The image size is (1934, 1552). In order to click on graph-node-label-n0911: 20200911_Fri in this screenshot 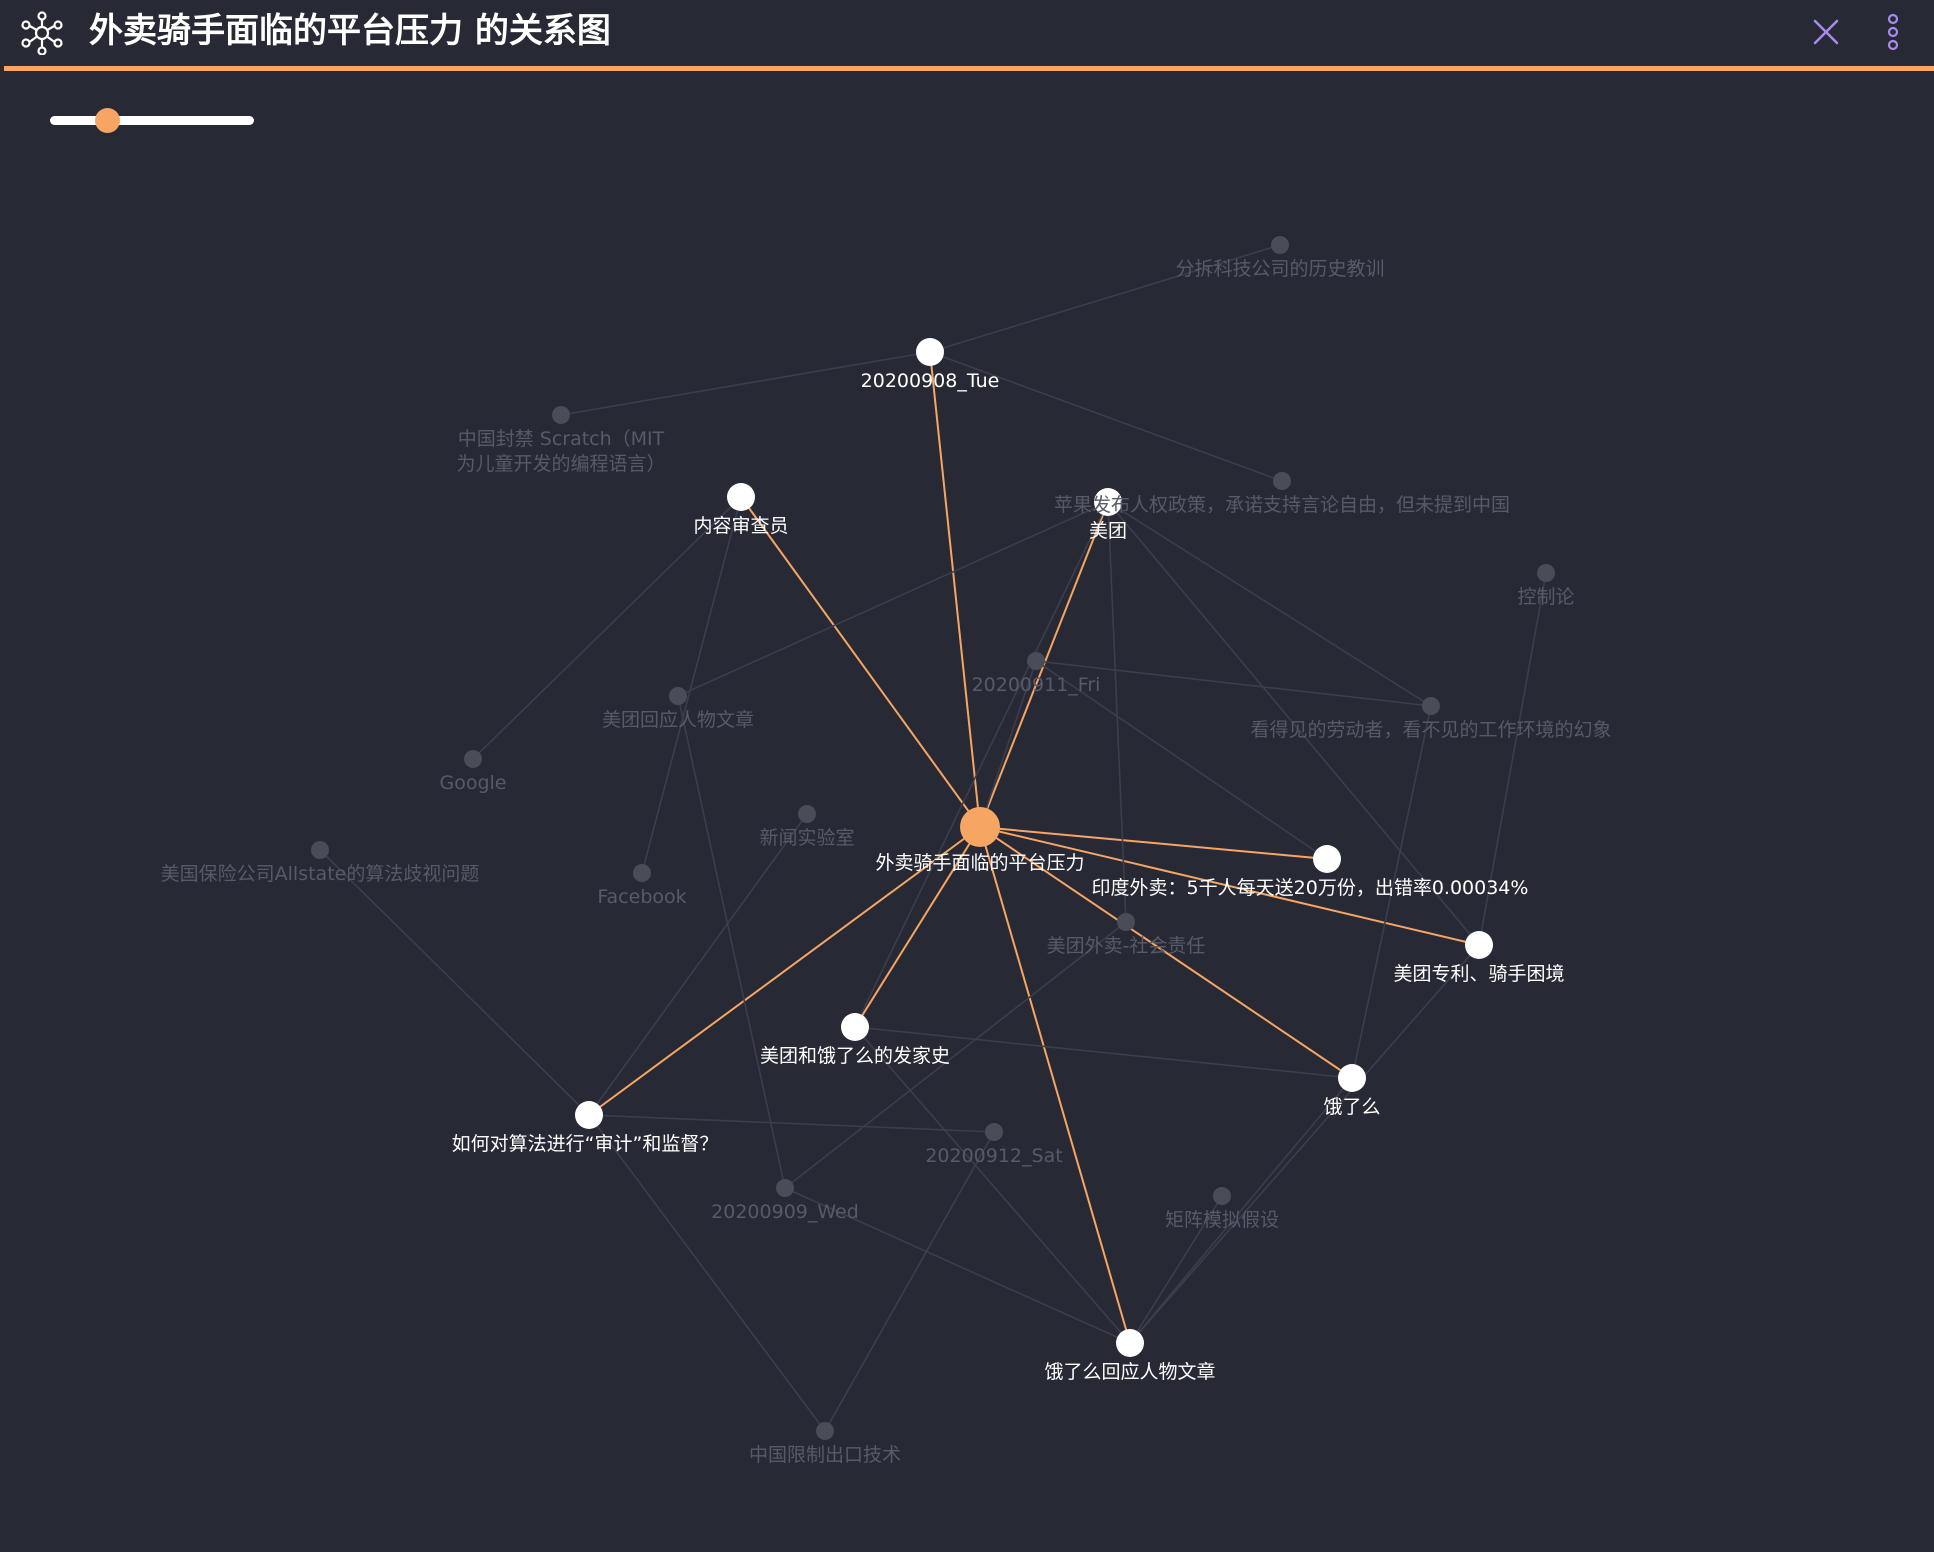, I will do `click(1036, 685)`.